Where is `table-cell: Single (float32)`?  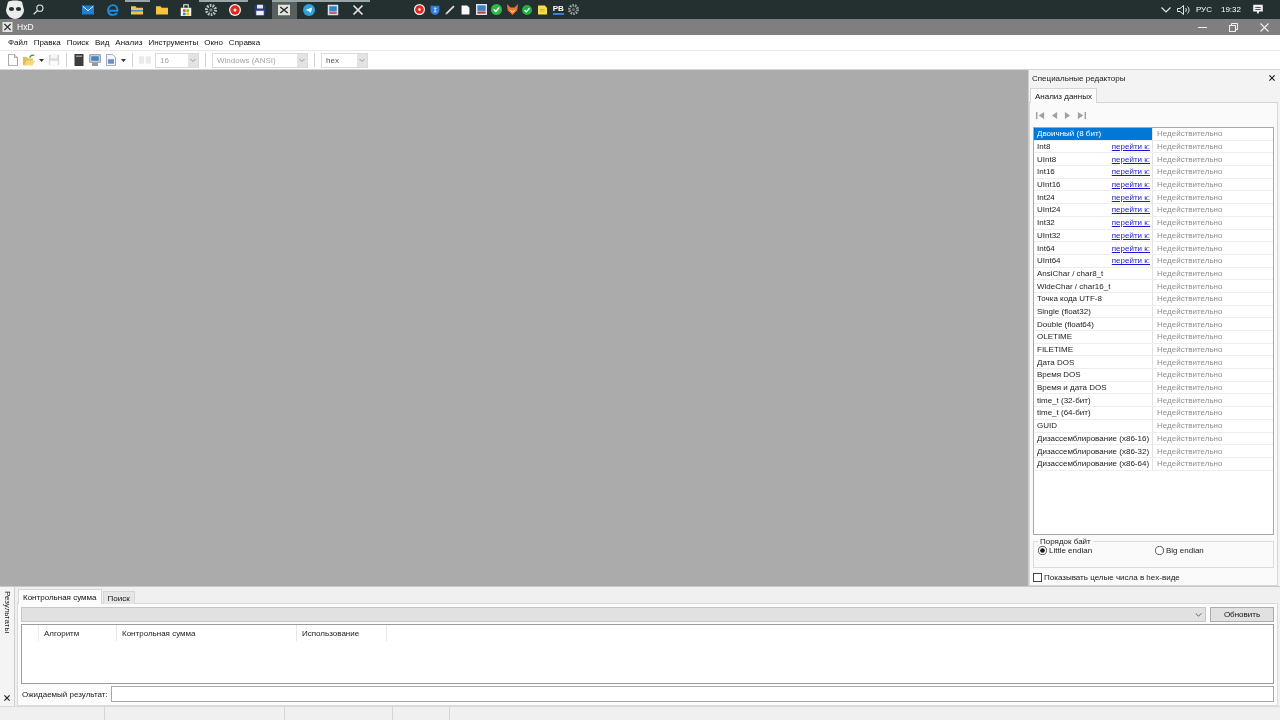
table-cell: Single (float32) is located at coordinates (1093, 311).